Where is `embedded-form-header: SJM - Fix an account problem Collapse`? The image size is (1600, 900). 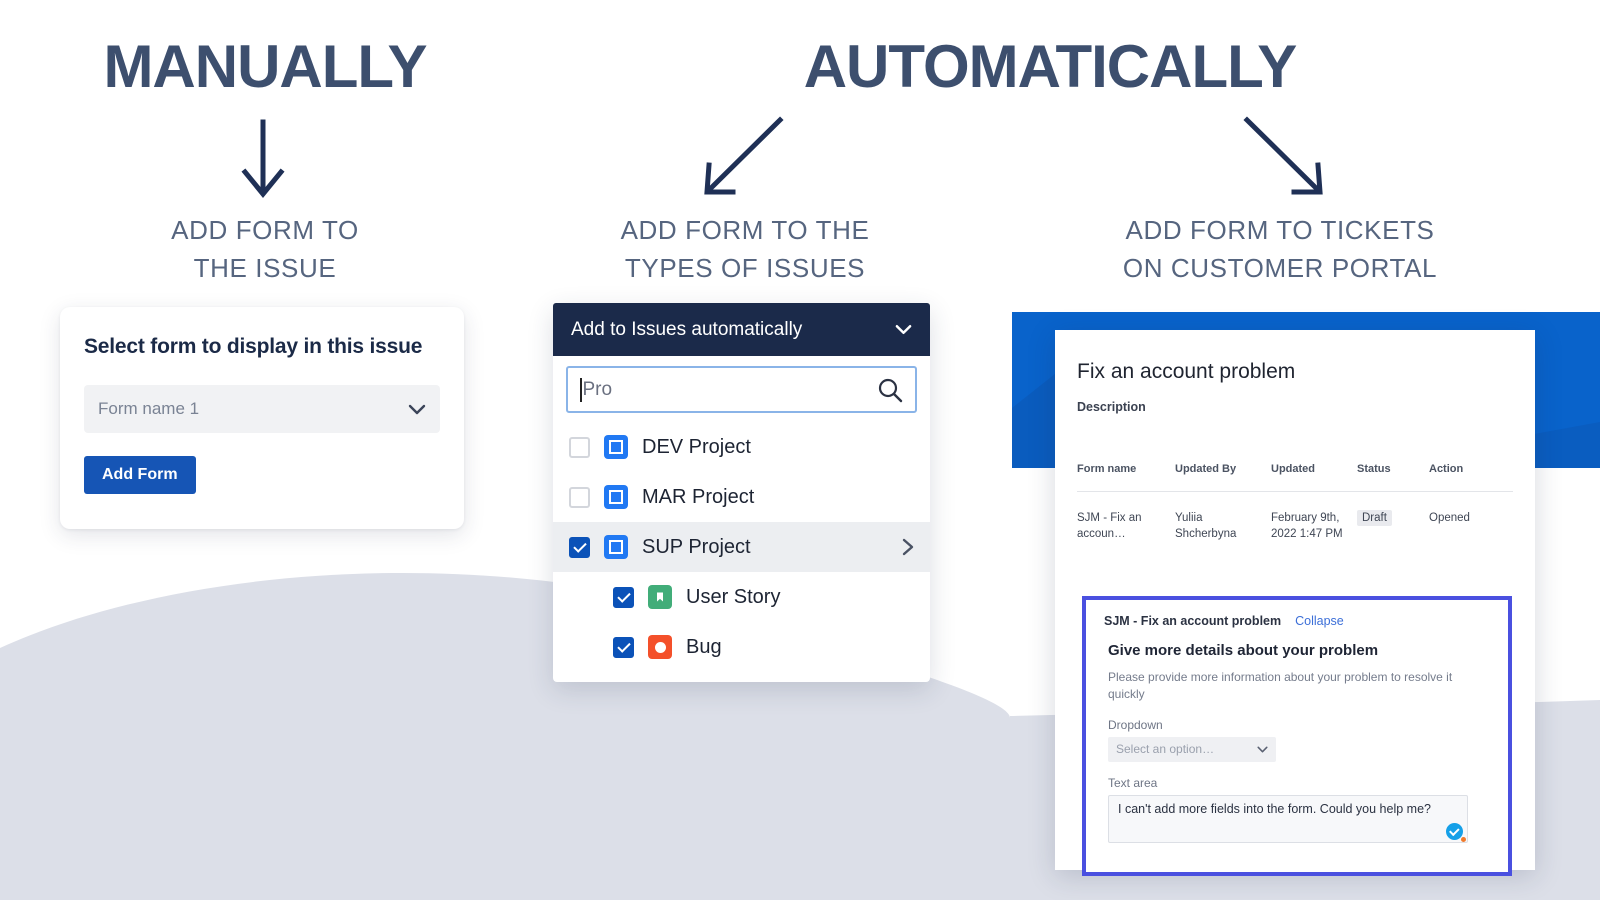 embedded-form-header: SJM - Fix an account problem Collapse is located at coordinates (1297, 621).